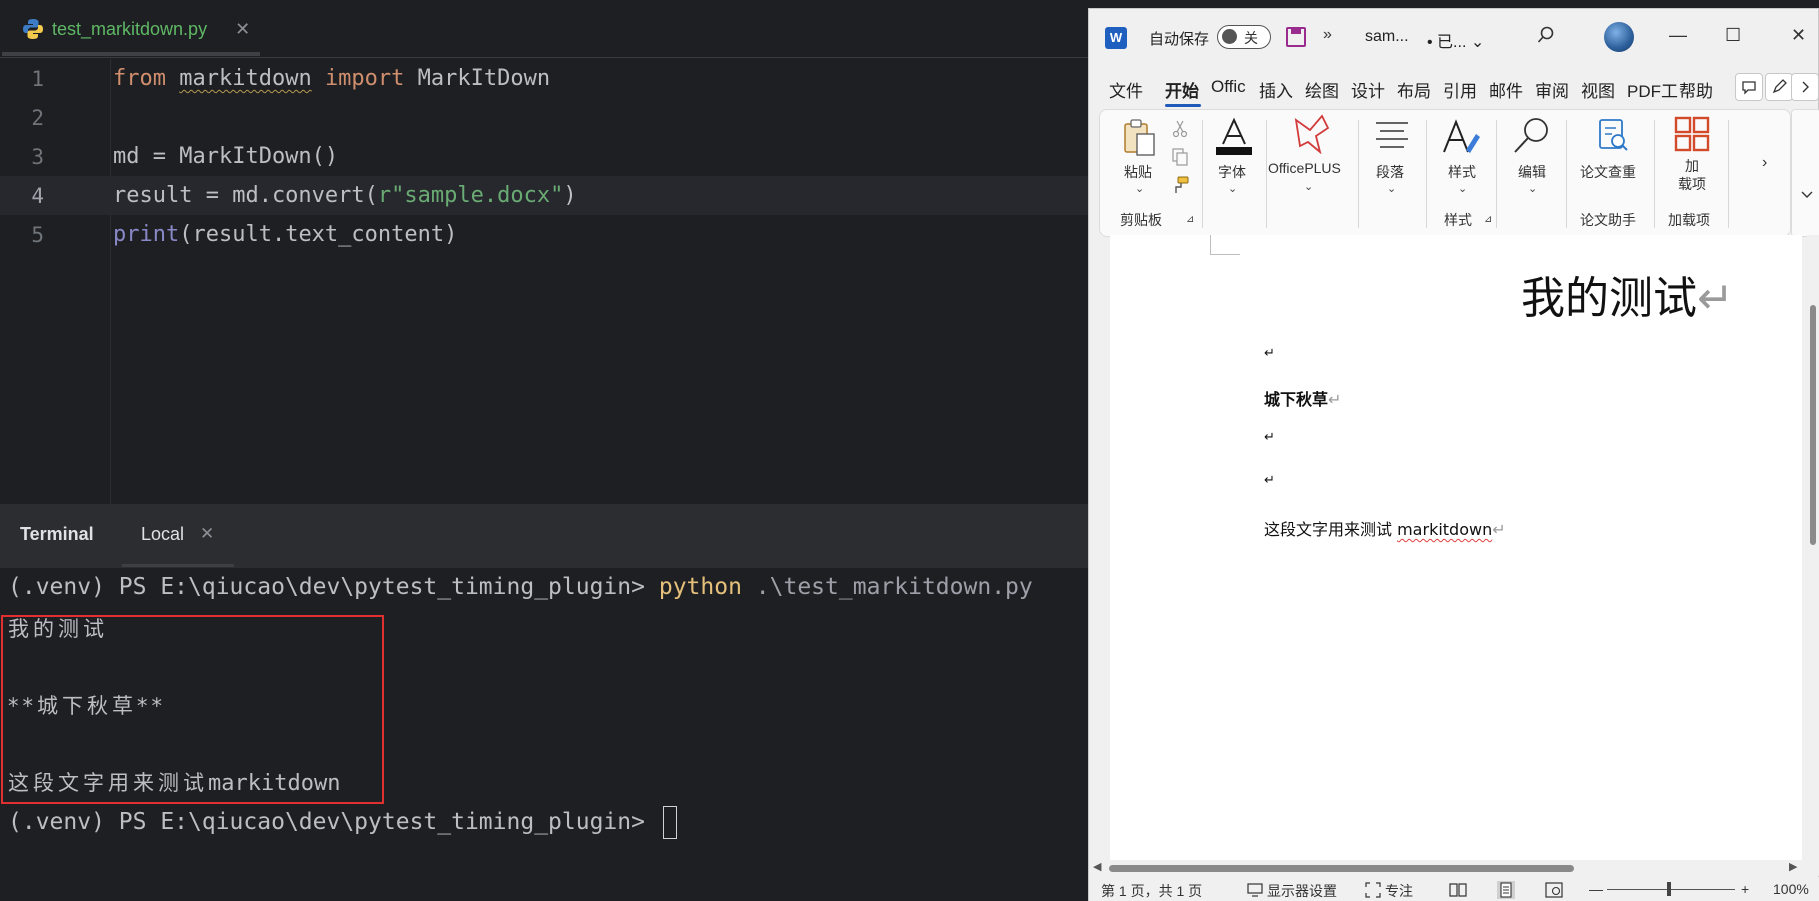 This screenshot has height=901, width=1819. What do you see at coordinates (1304, 168) in the screenshot?
I see `officeplus-button: OfficePLUS` at bounding box center [1304, 168].